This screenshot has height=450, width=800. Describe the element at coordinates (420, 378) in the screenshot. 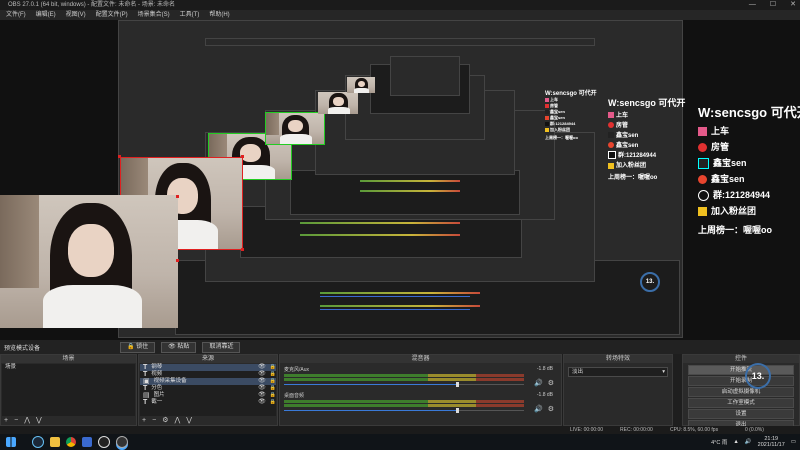

I see `mixer-channel: 麦克风/Aux -1.8 dB 🔊 ⚙` at that location.